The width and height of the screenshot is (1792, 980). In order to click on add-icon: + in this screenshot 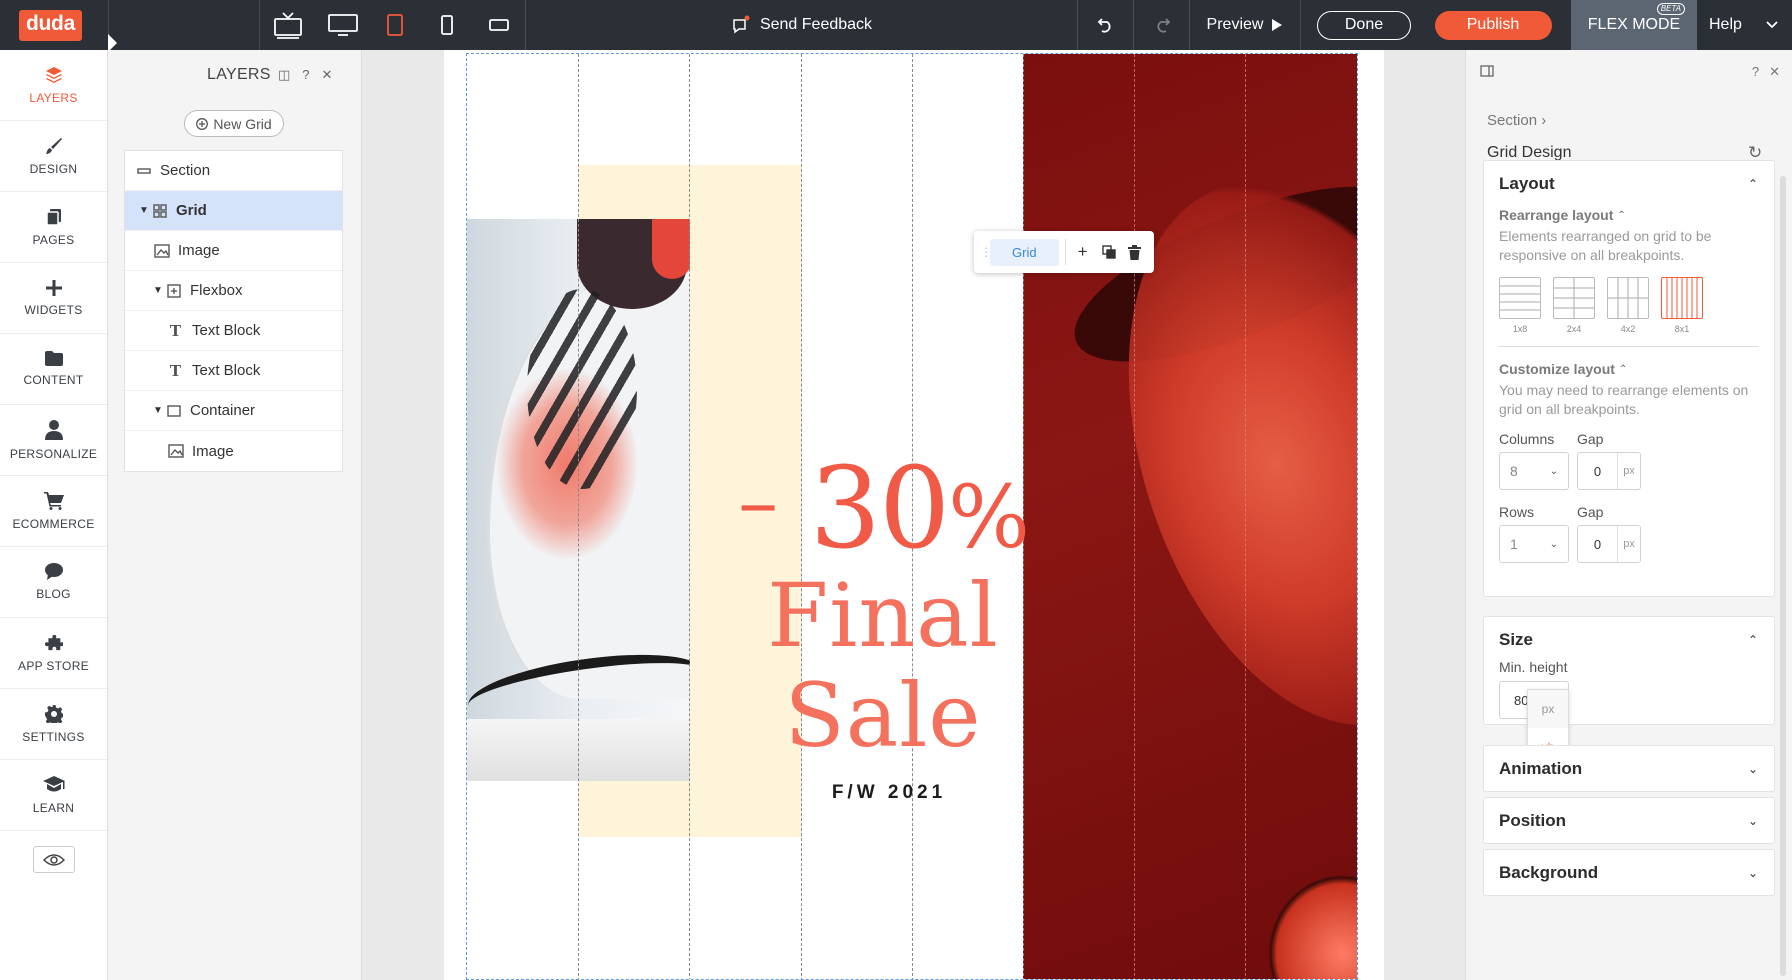, I will do `click(1083, 252)`.